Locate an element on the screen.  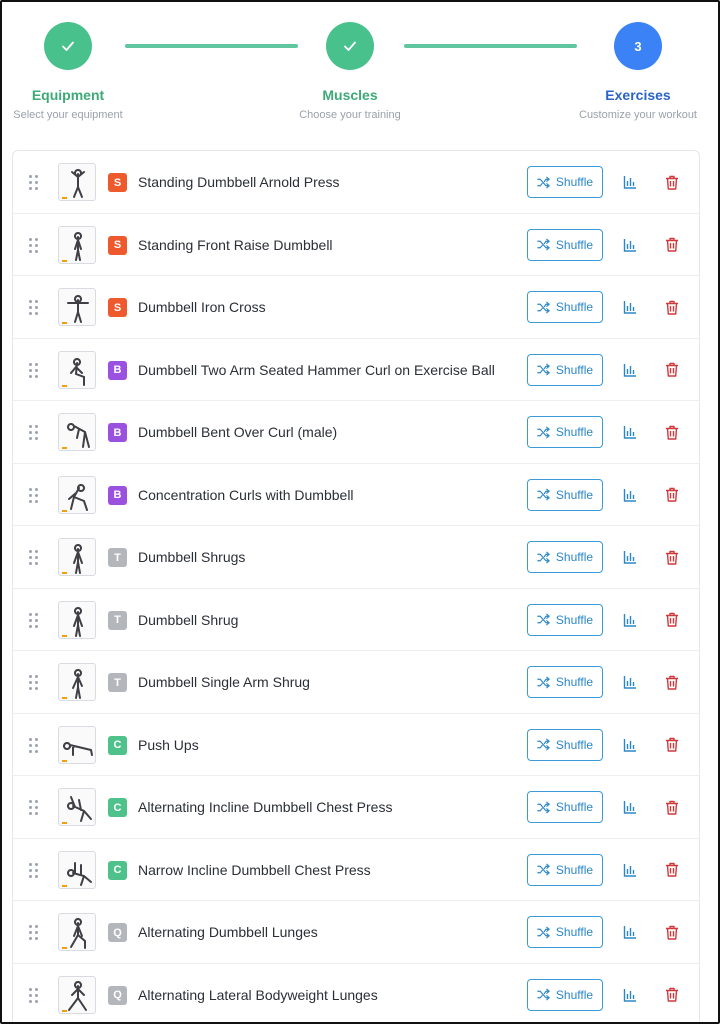
exercise-name: Push Ups is located at coordinates (168, 744).